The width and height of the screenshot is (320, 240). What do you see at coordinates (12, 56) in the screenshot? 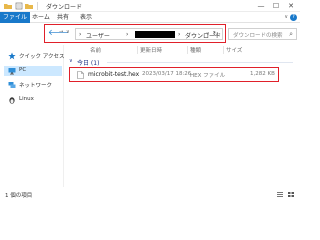
I see `star-icon` at bounding box center [12, 56].